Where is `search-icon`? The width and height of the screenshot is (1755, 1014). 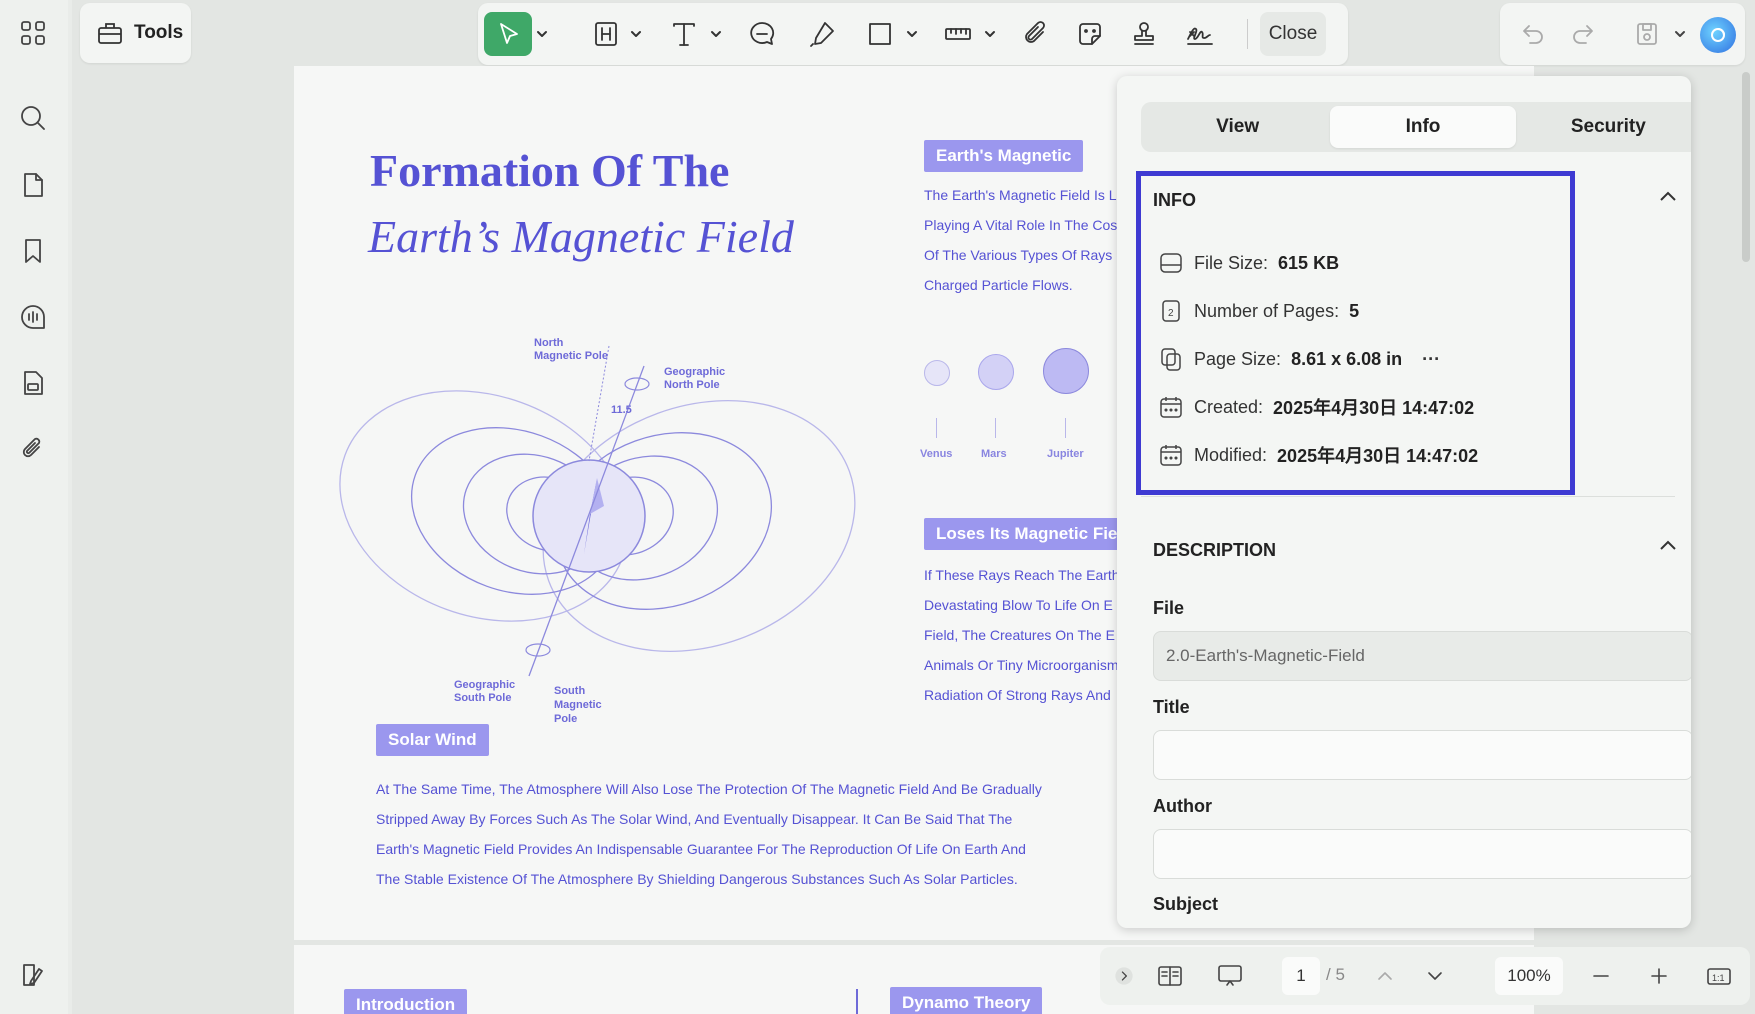 search-icon is located at coordinates (33, 118).